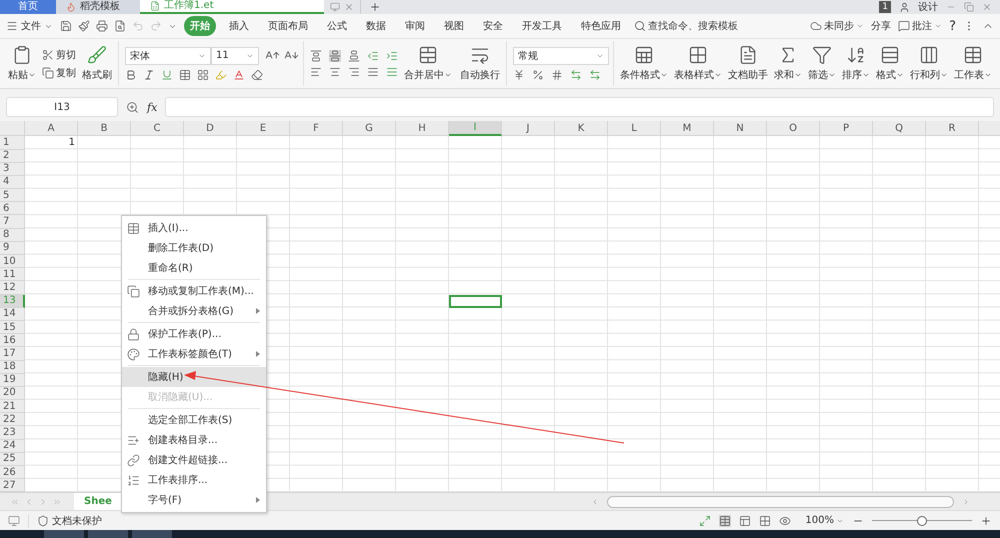 The height and width of the screenshot is (538, 1000). Describe the element at coordinates (102, 26) in the screenshot. I see `print-icon` at that location.